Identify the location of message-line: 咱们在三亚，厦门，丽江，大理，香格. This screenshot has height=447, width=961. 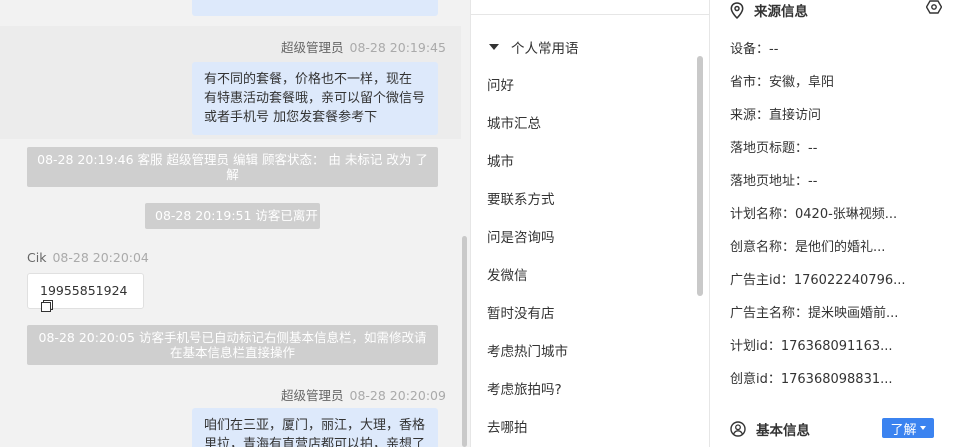
(315, 425).